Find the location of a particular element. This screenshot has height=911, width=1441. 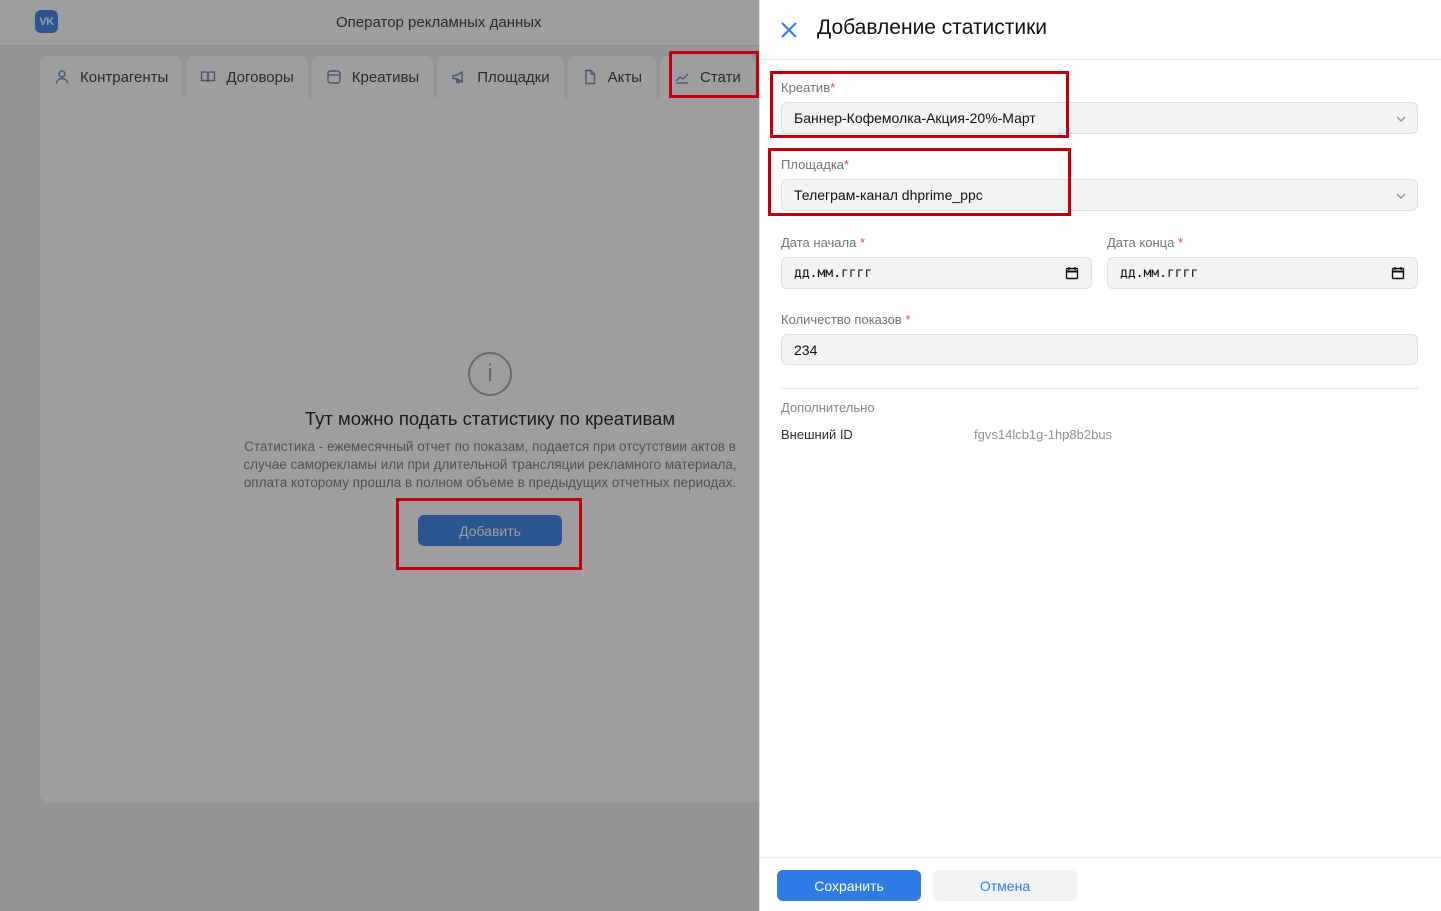

end-date-placeholder: дд.мм.гггг is located at coordinates (1159, 273).